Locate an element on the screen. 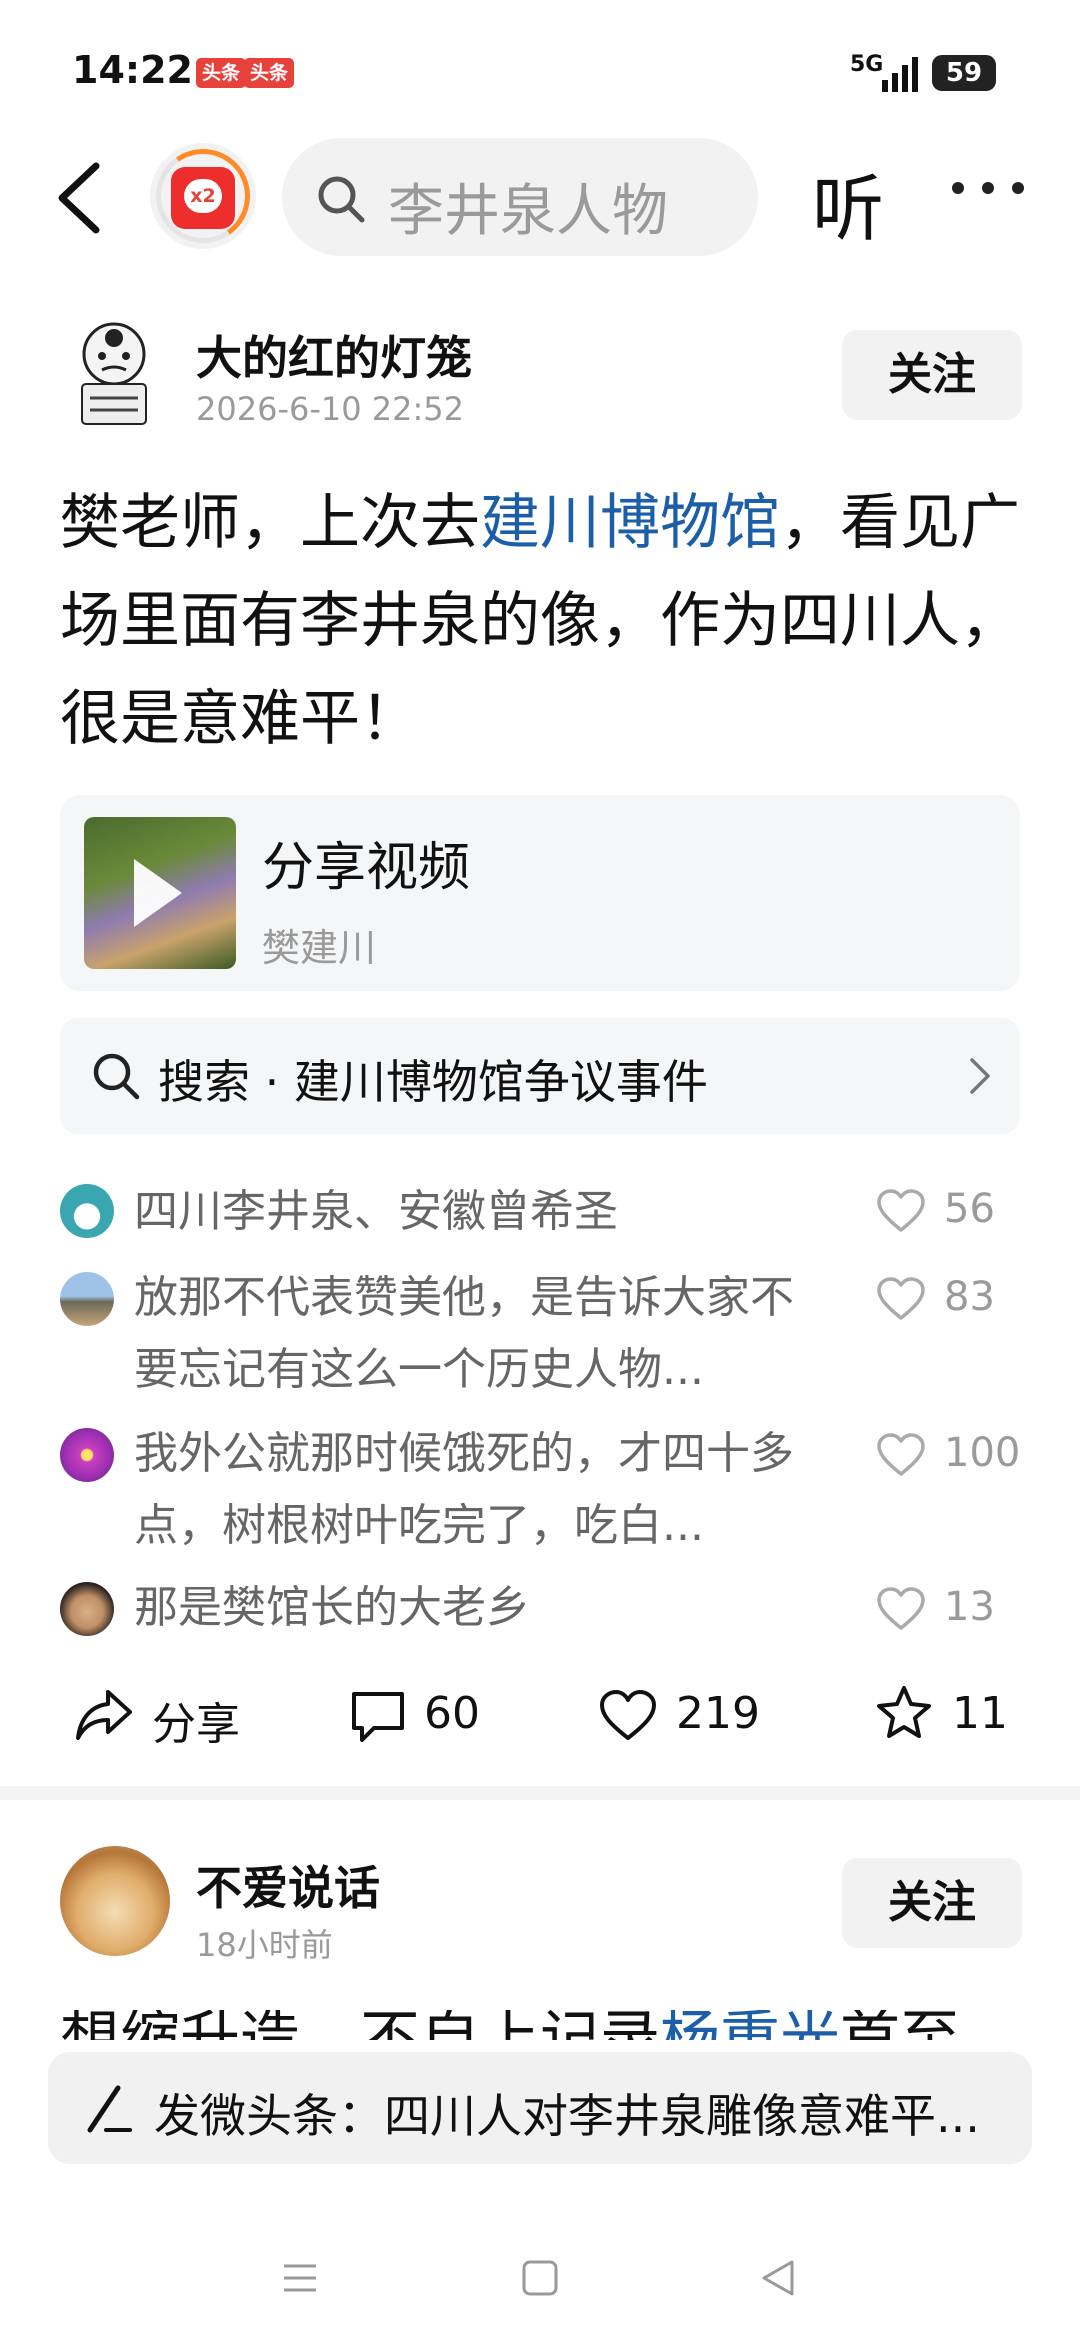 The width and height of the screenshot is (1080, 2344). favorite-count: 11 is located at coordinates (980, 1713).